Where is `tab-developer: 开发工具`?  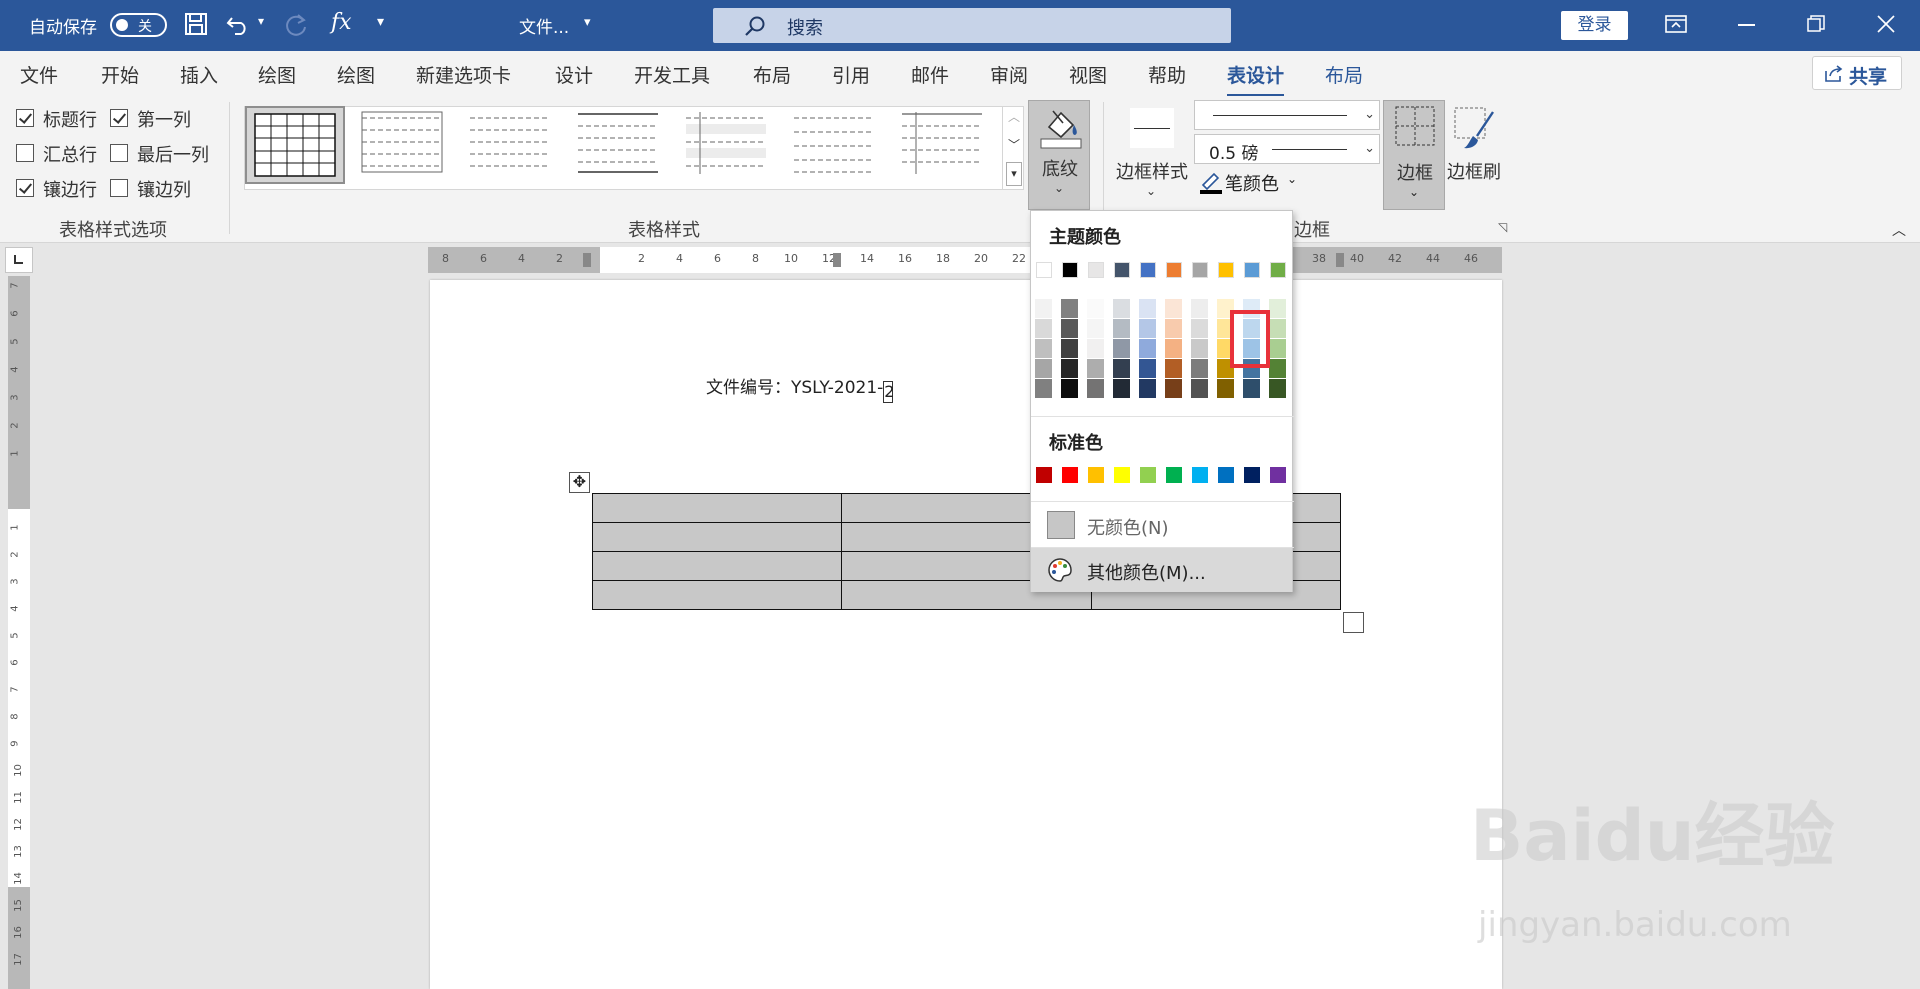
tab-developer: 开发工具 is located at coordinates (672, 74).